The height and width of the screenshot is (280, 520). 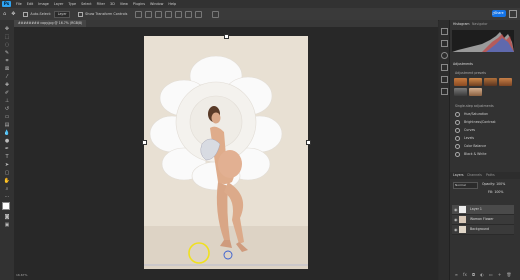 I want to click on brush-tool-icon: ✐, so click(x=7, y=93).